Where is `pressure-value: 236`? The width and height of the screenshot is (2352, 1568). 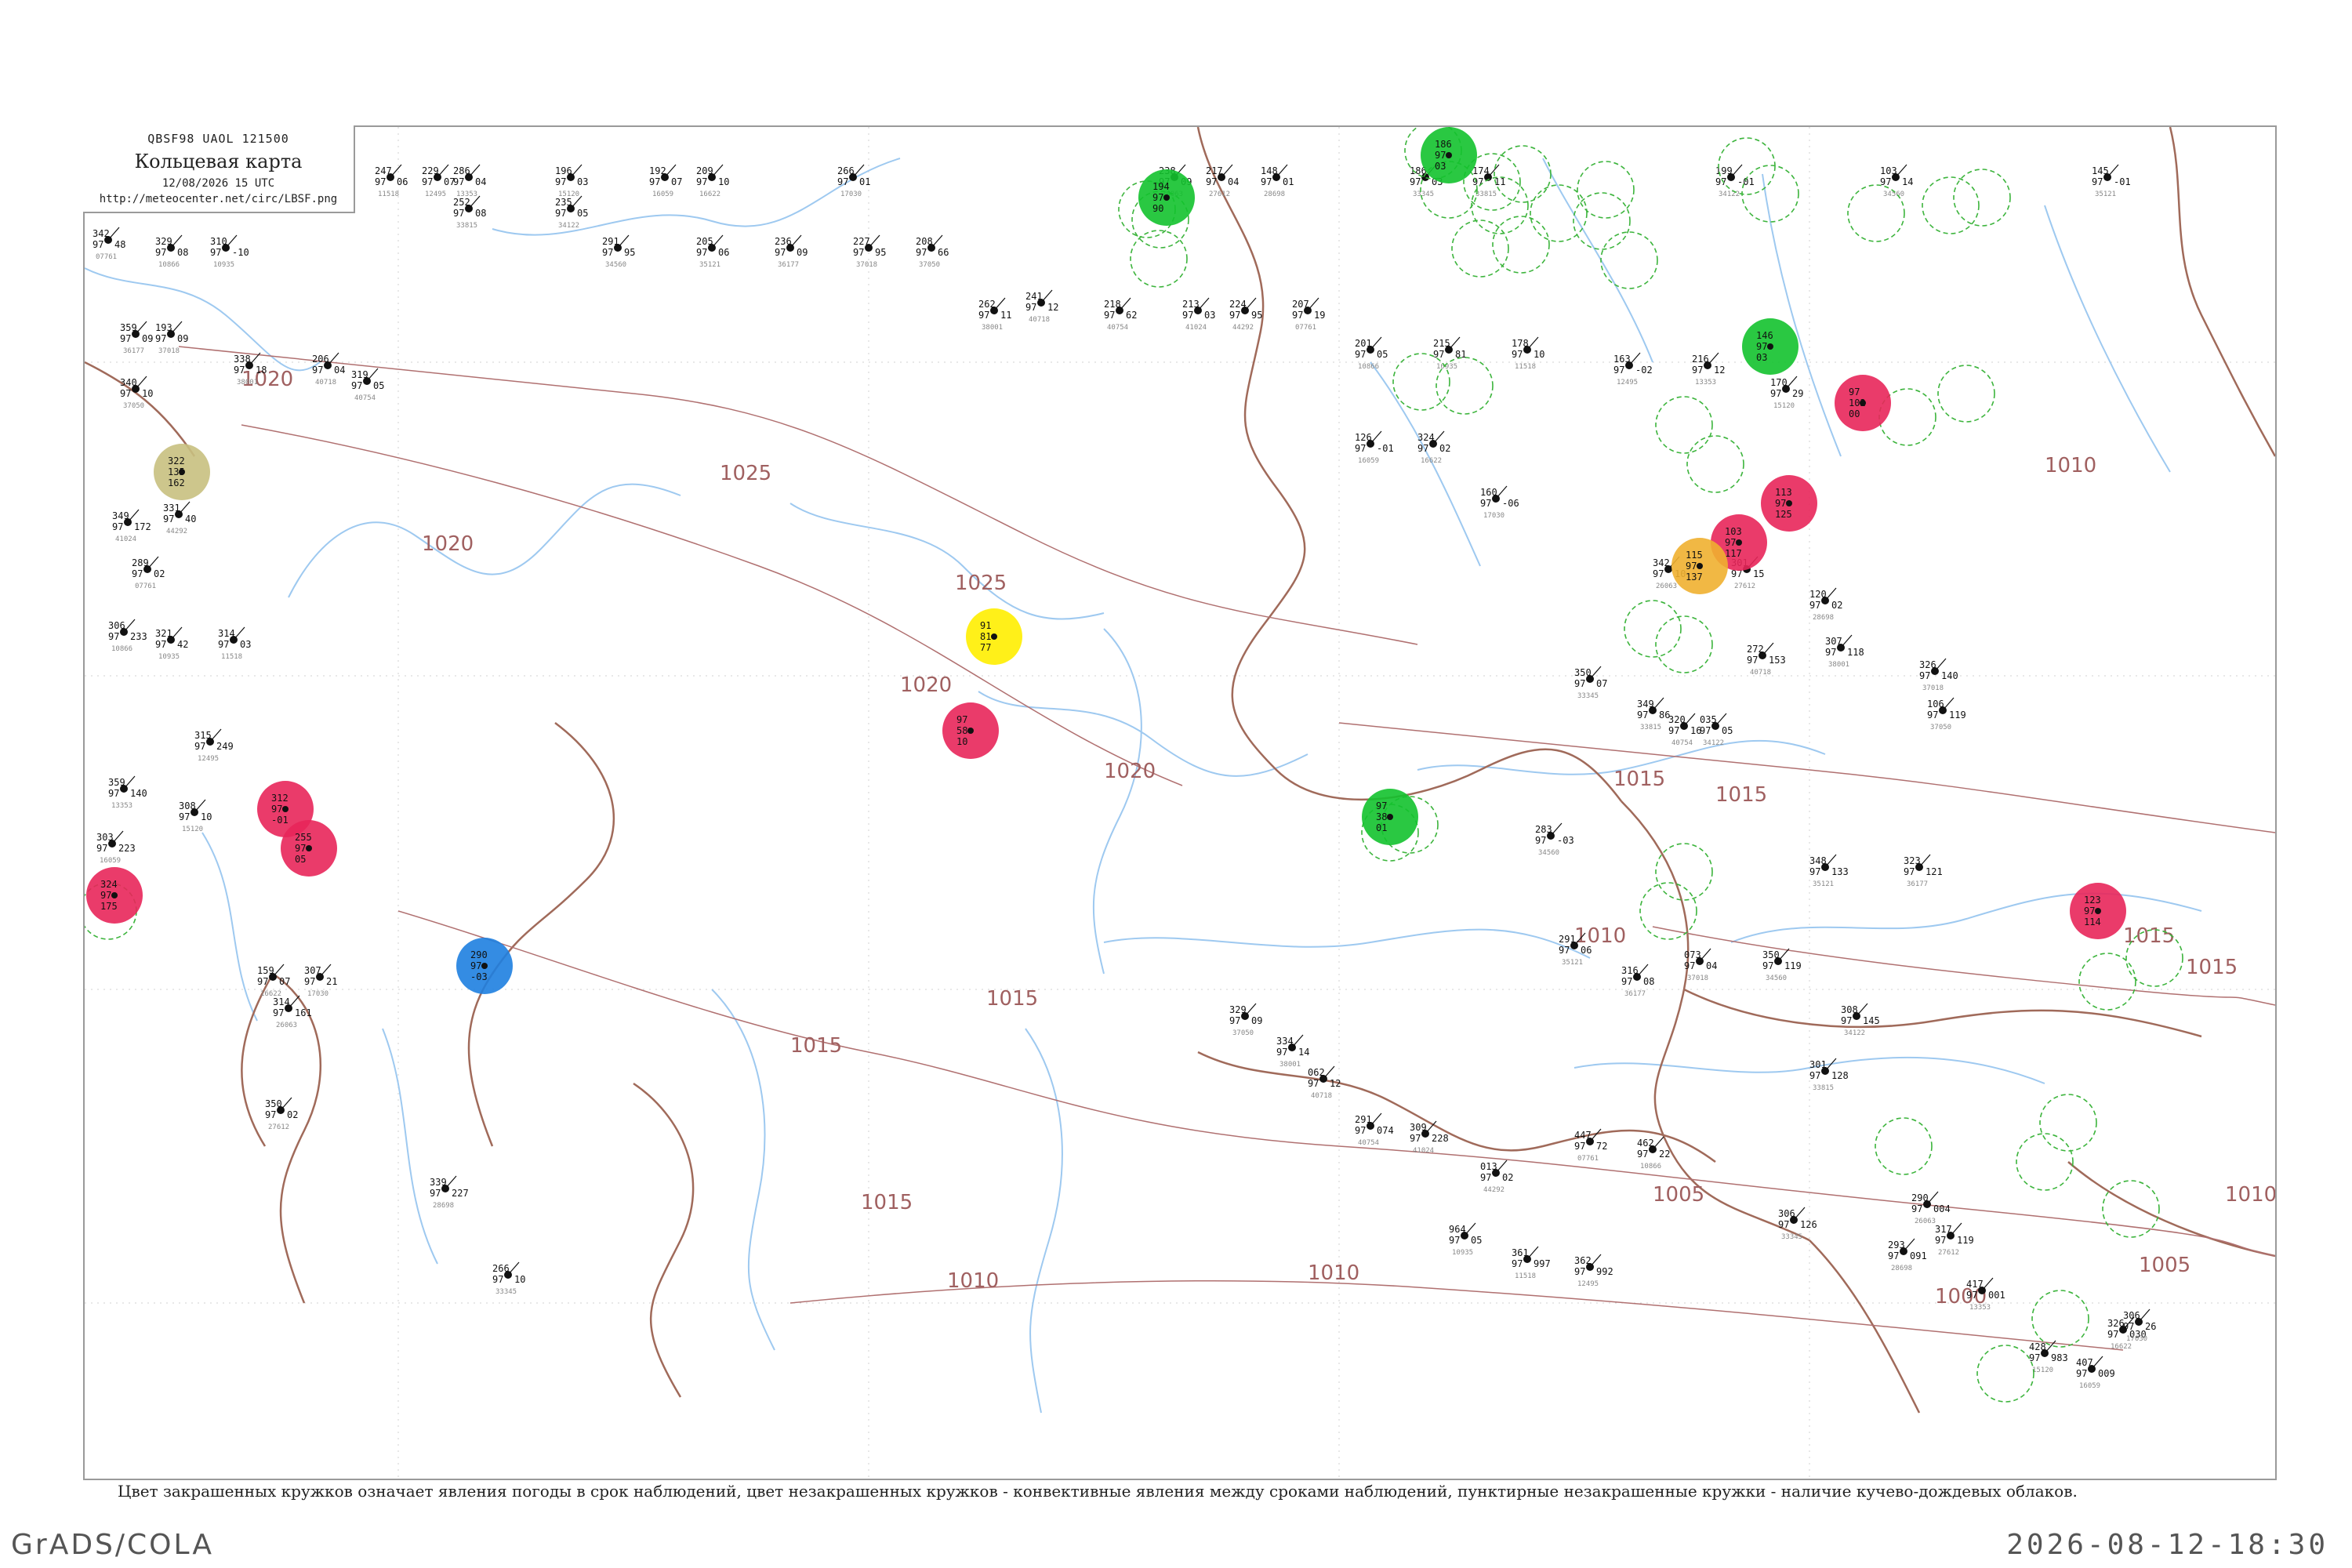
pressure-value: 236 is located at coordinates (783, 241).